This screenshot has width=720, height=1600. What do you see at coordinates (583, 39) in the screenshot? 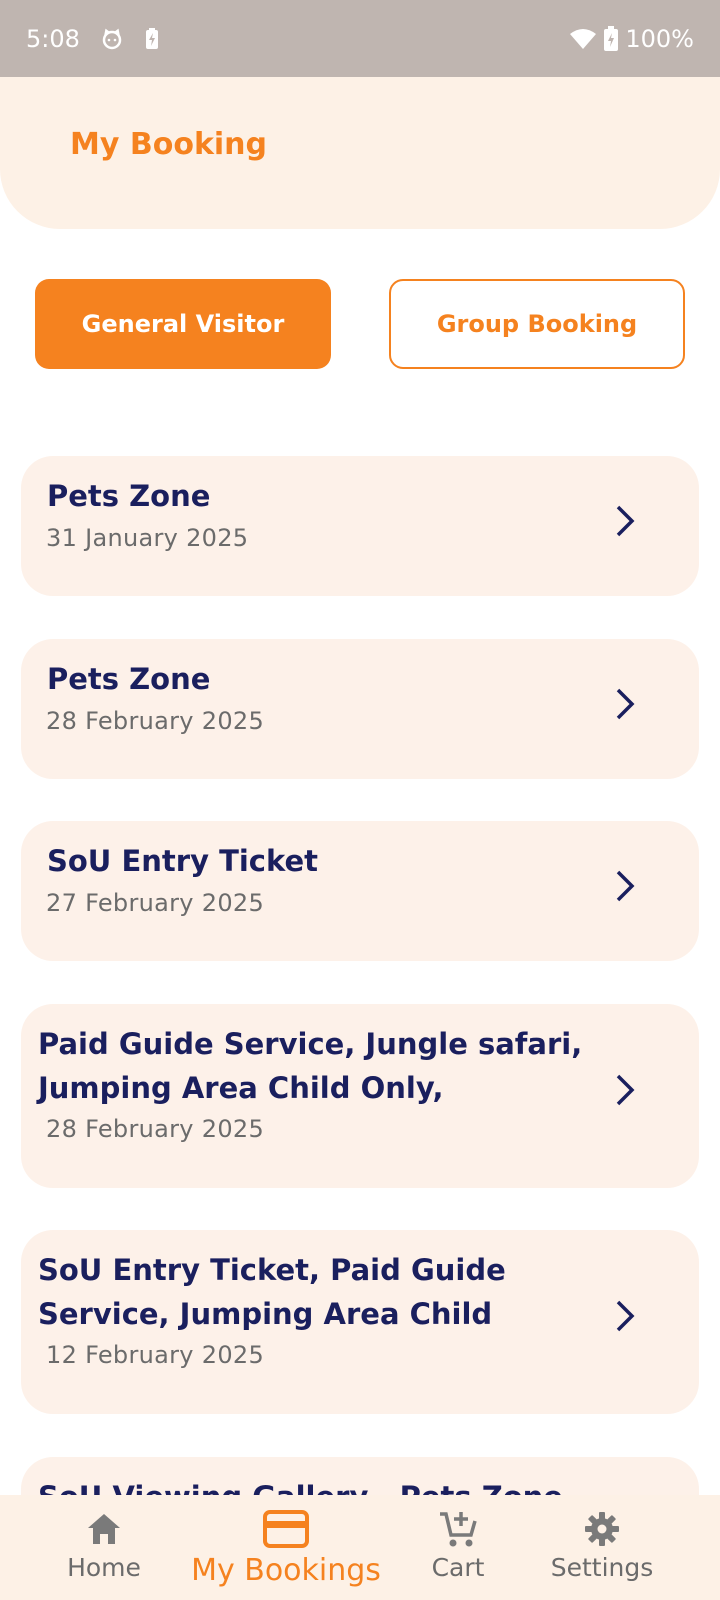
I see `wifi-icon` at bounding box center [583, 39].